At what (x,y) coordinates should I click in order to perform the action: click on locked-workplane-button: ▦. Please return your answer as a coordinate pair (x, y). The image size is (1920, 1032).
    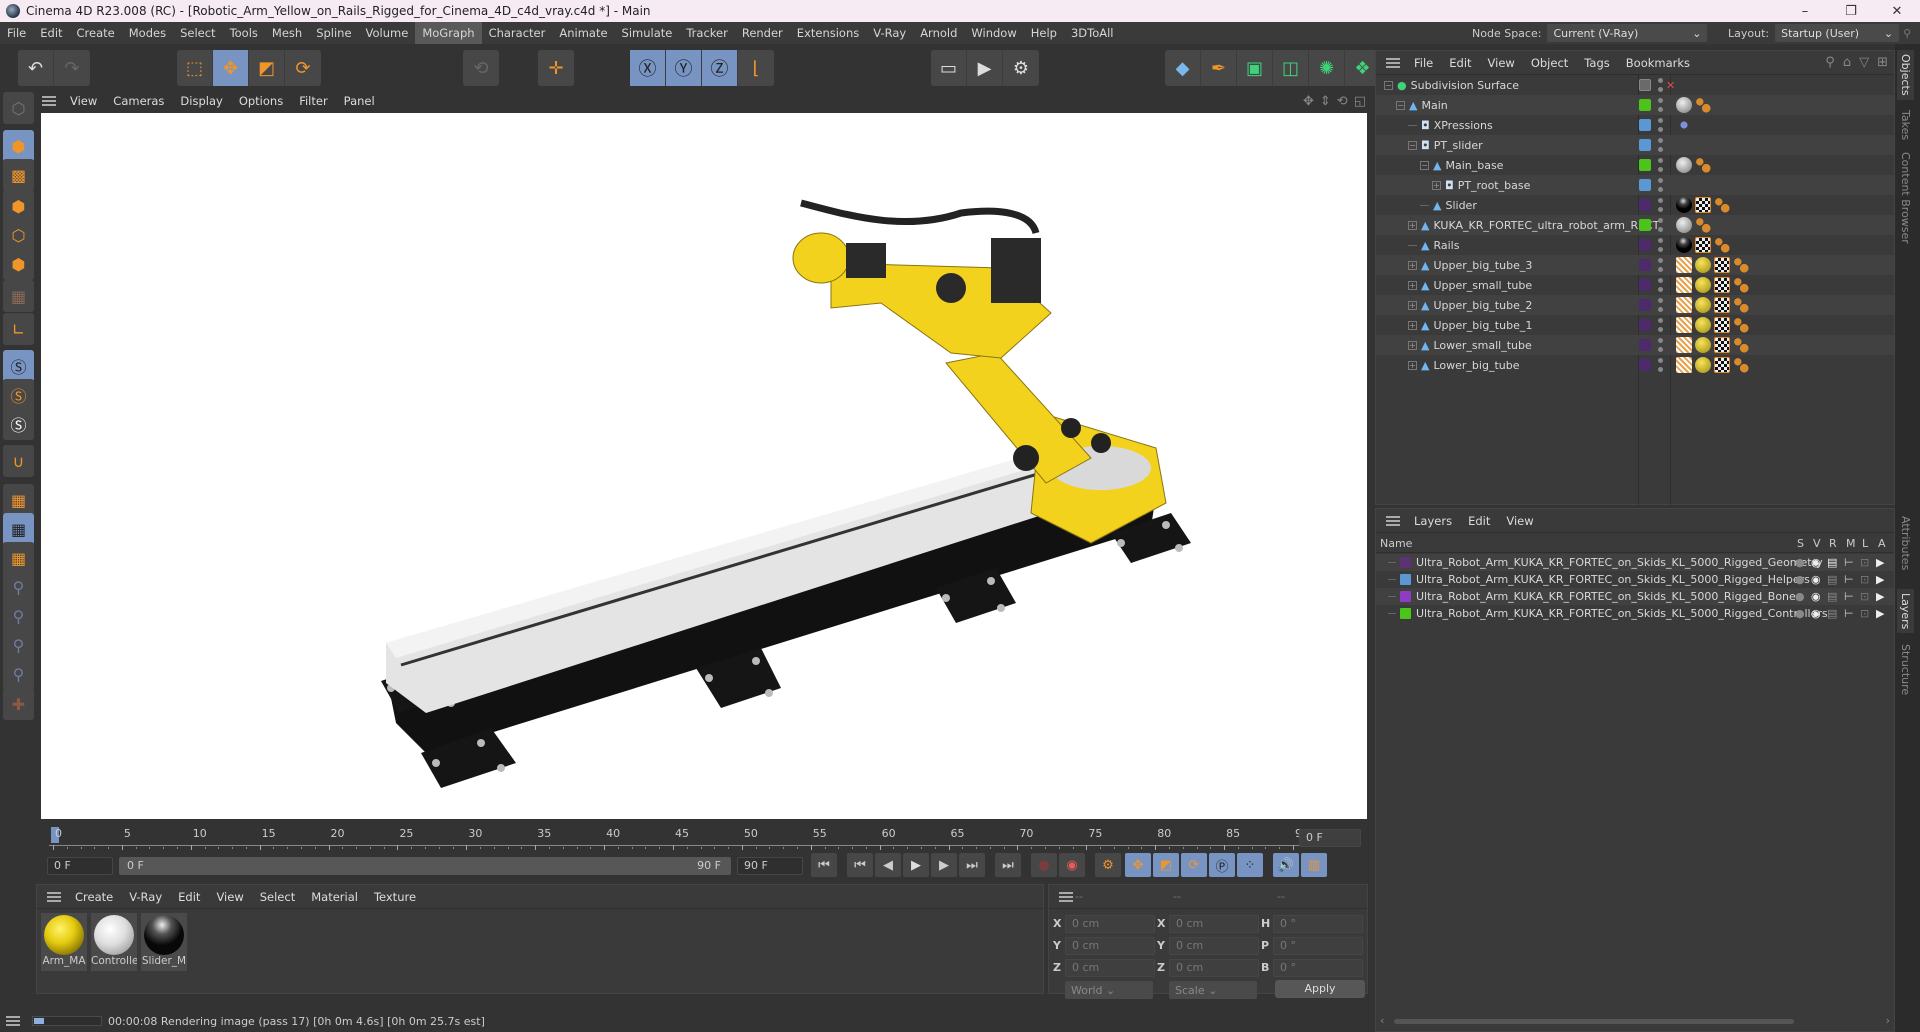
    Looking at the image, I should click on (18, 529).